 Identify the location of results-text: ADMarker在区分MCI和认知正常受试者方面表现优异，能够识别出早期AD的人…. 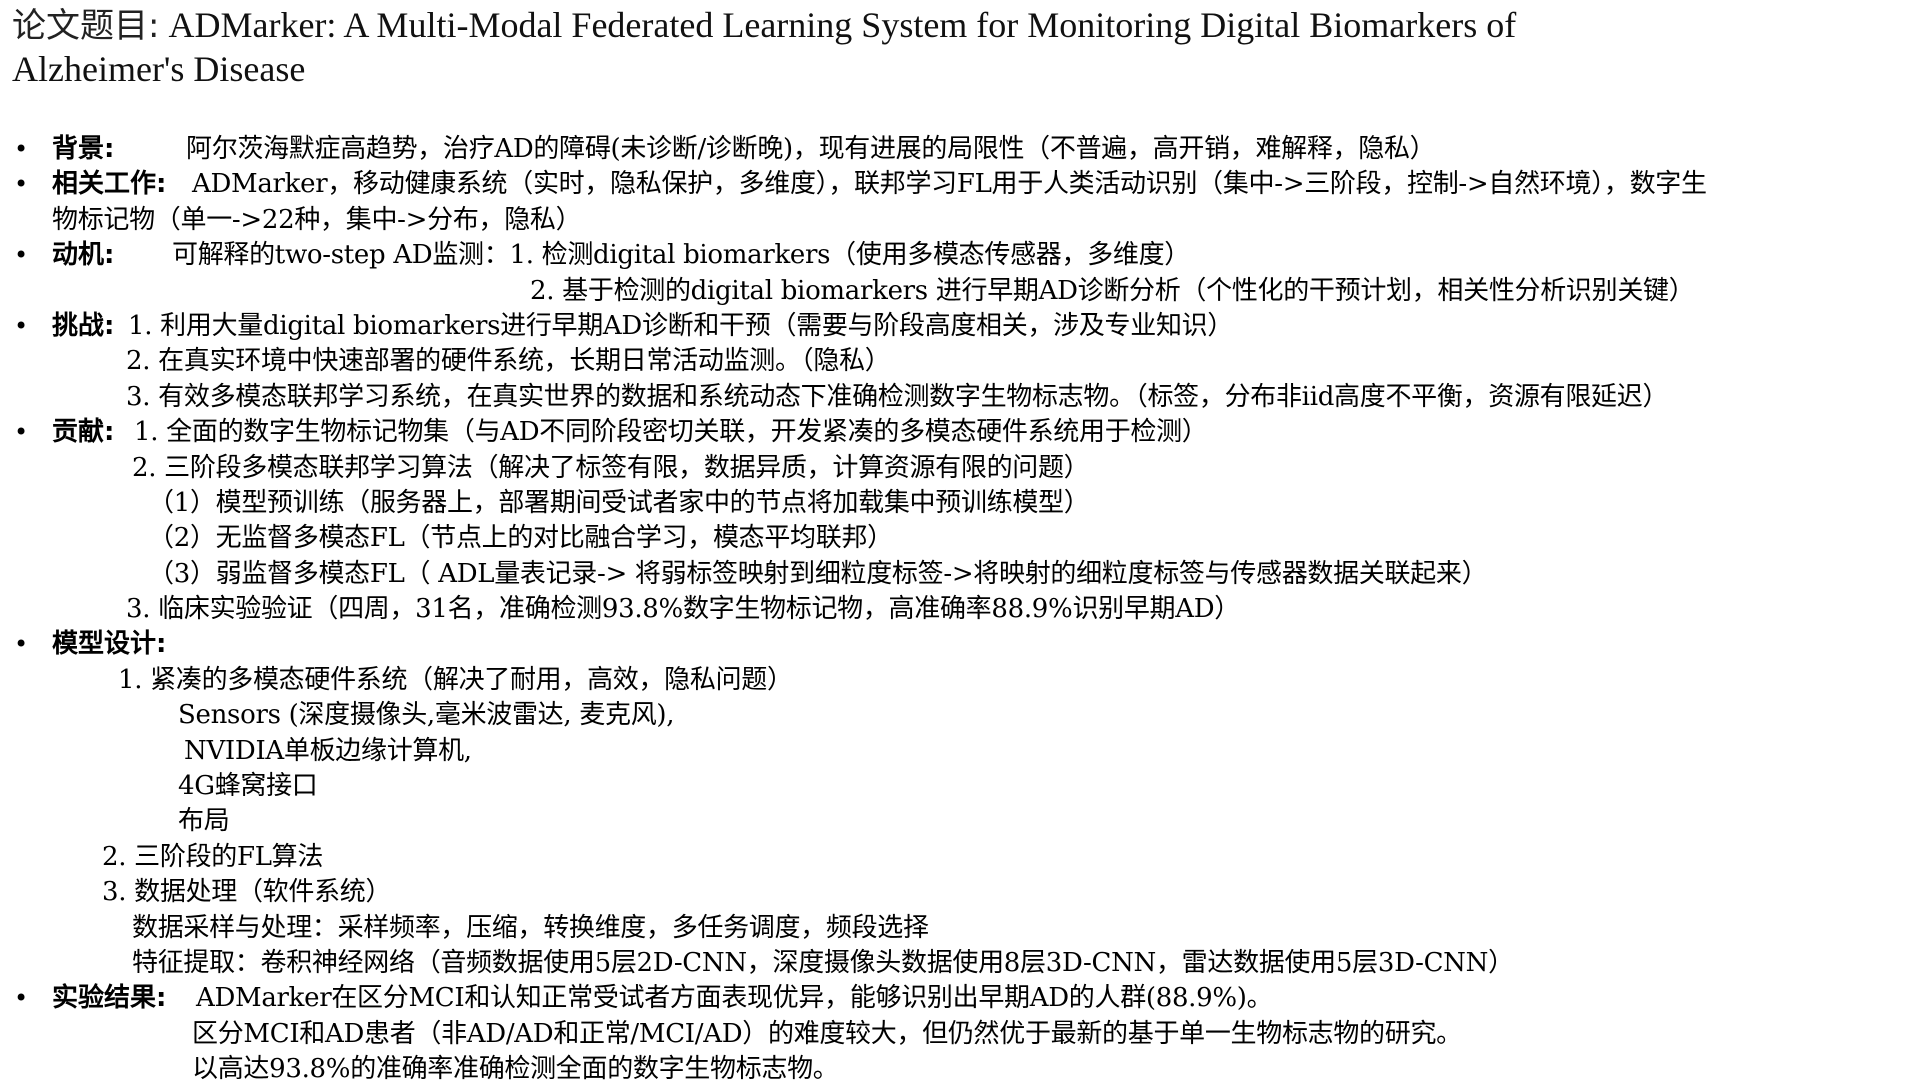
(734, 998).